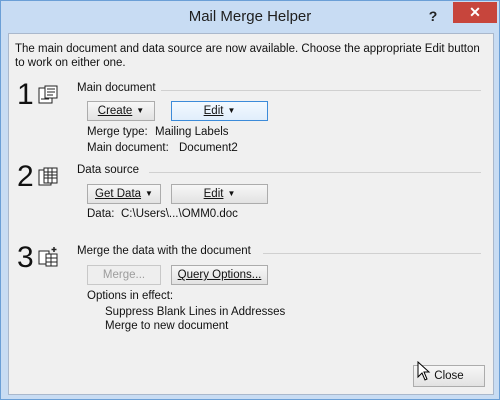 This screenshot has height=400, width=500. I want to click on merge-icon, so click(48, 257).